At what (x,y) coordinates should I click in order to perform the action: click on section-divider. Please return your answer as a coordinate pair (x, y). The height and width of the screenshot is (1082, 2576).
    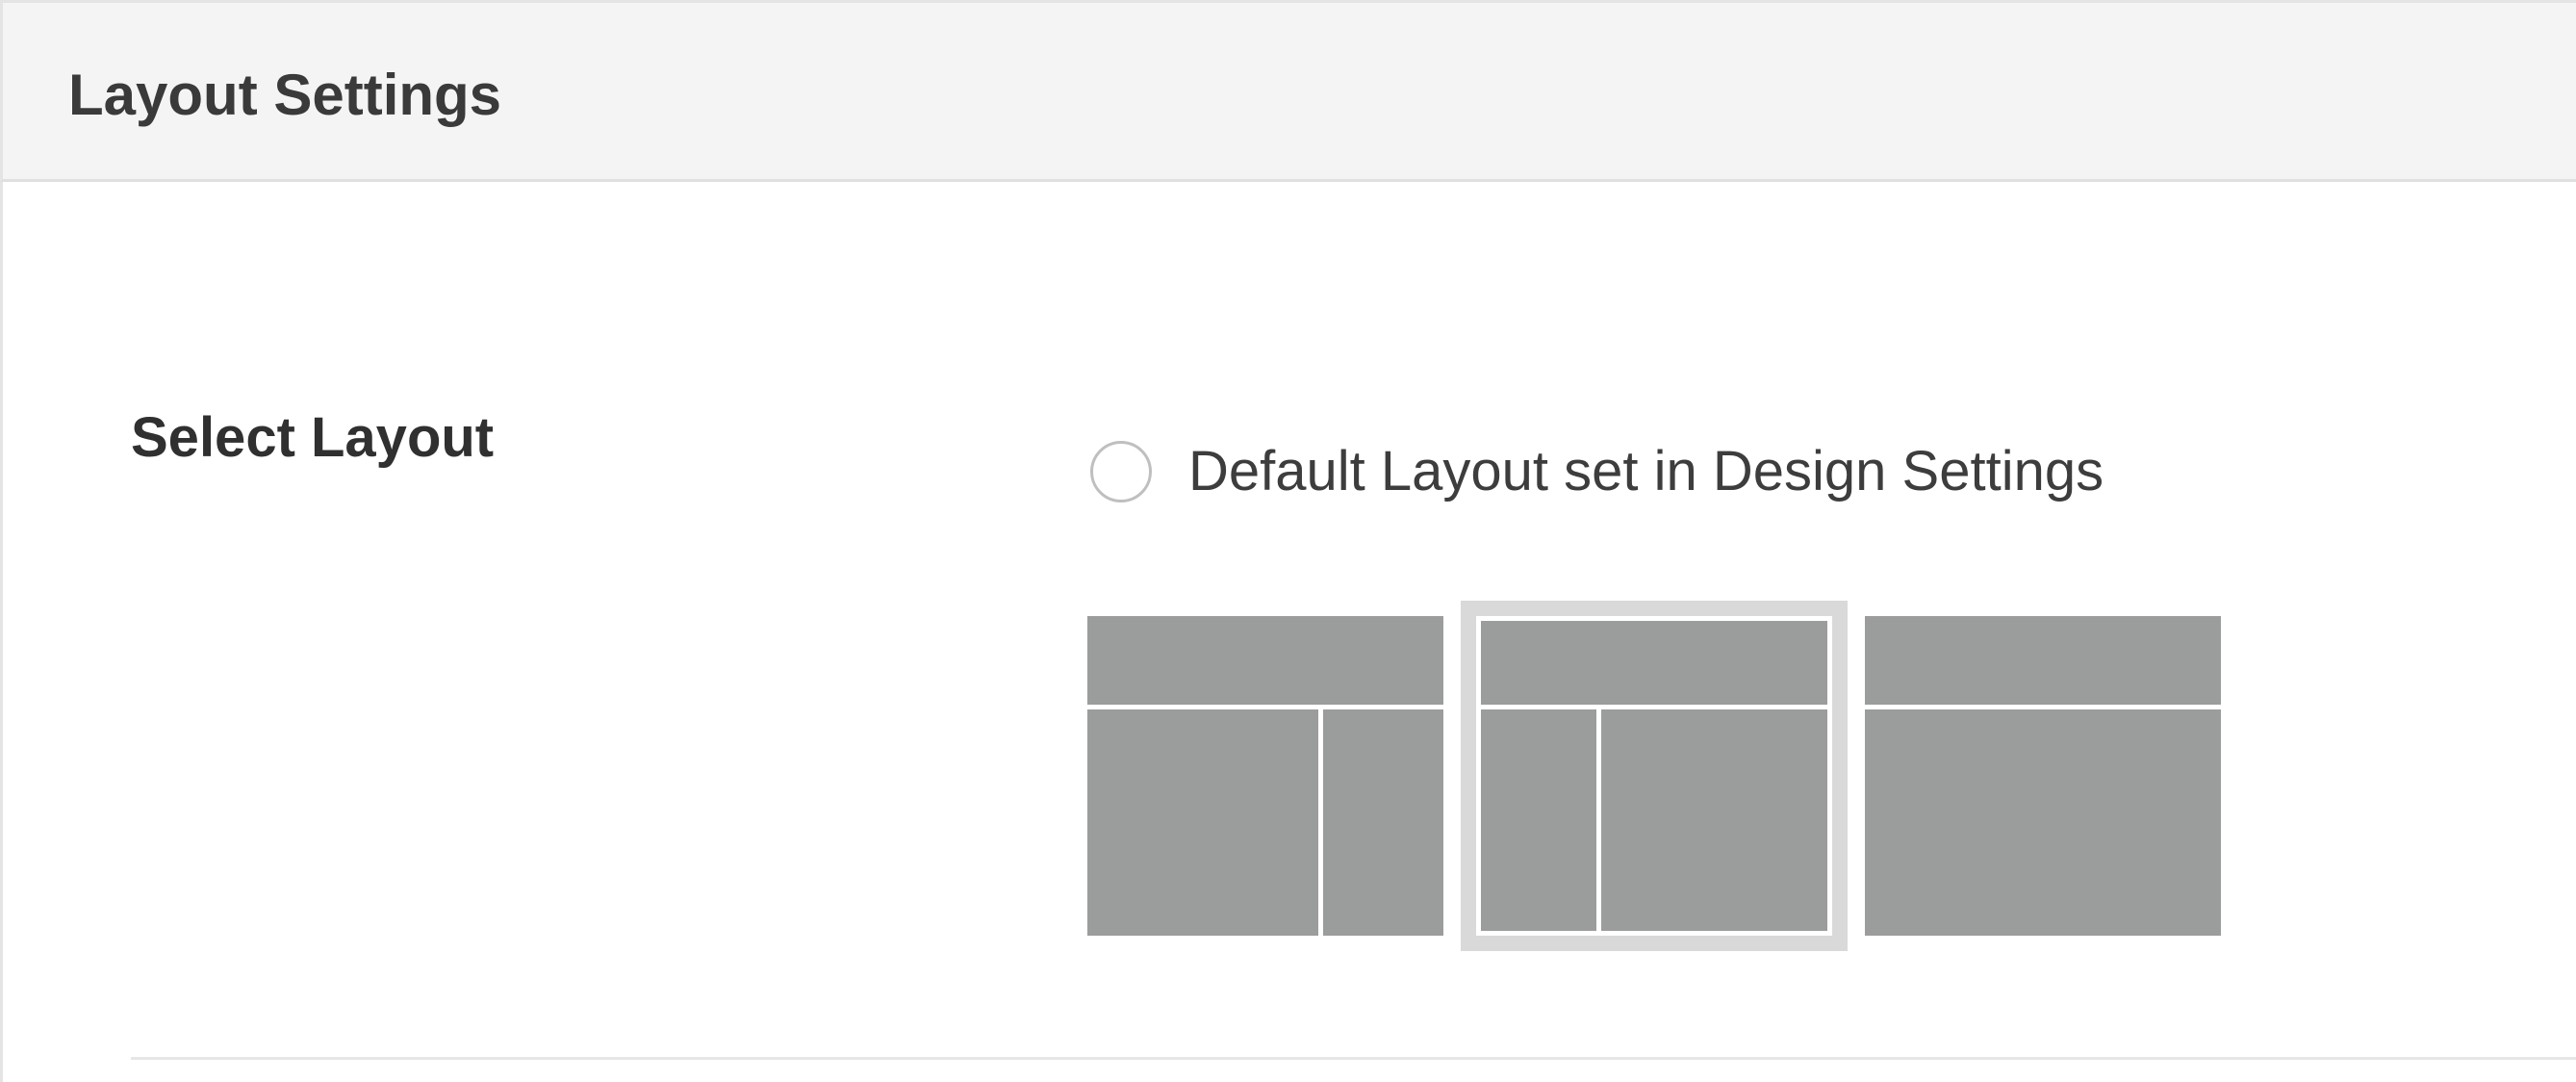
    Looking at the image, I should click on (1353, 1058).